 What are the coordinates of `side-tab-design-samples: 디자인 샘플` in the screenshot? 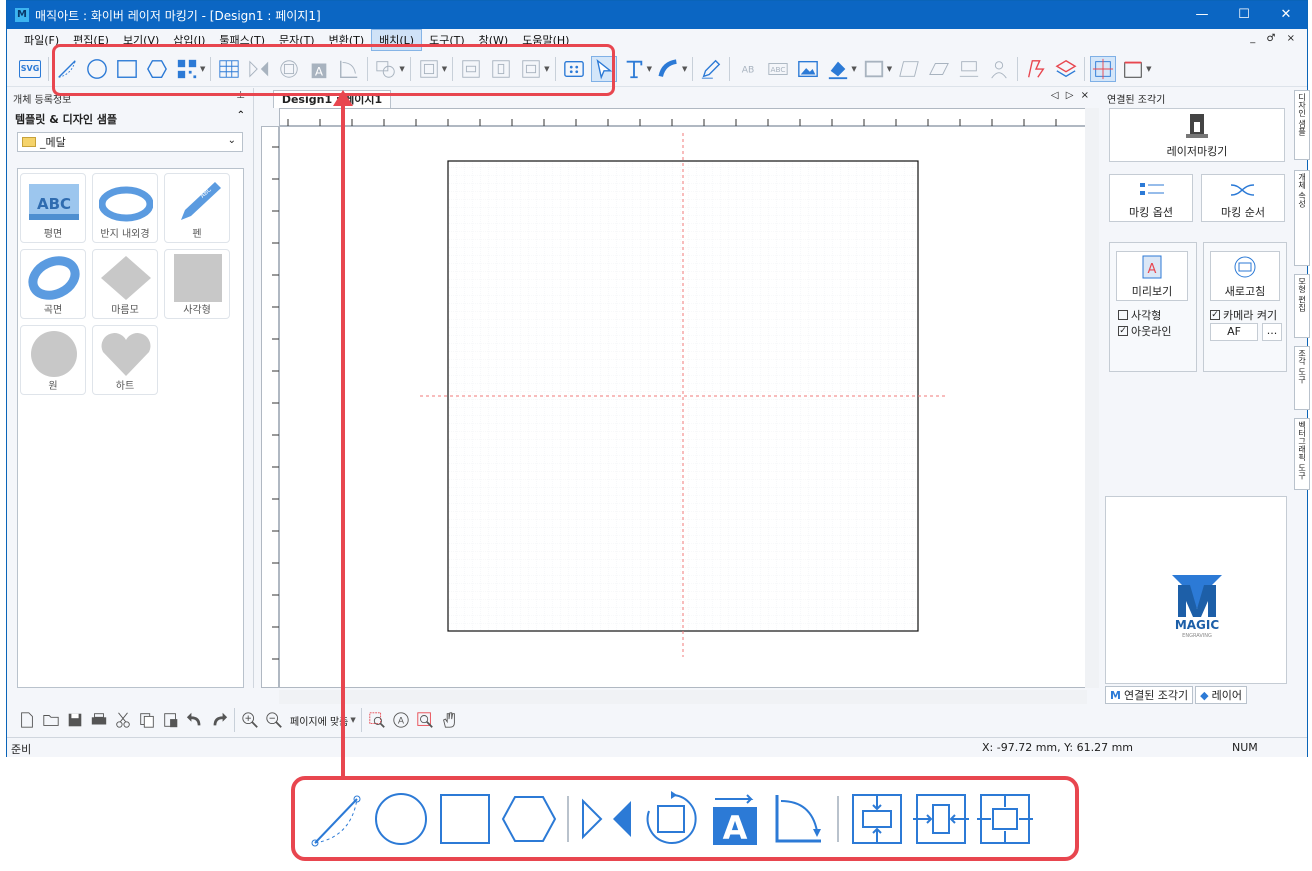 It's located at (1302, 125).